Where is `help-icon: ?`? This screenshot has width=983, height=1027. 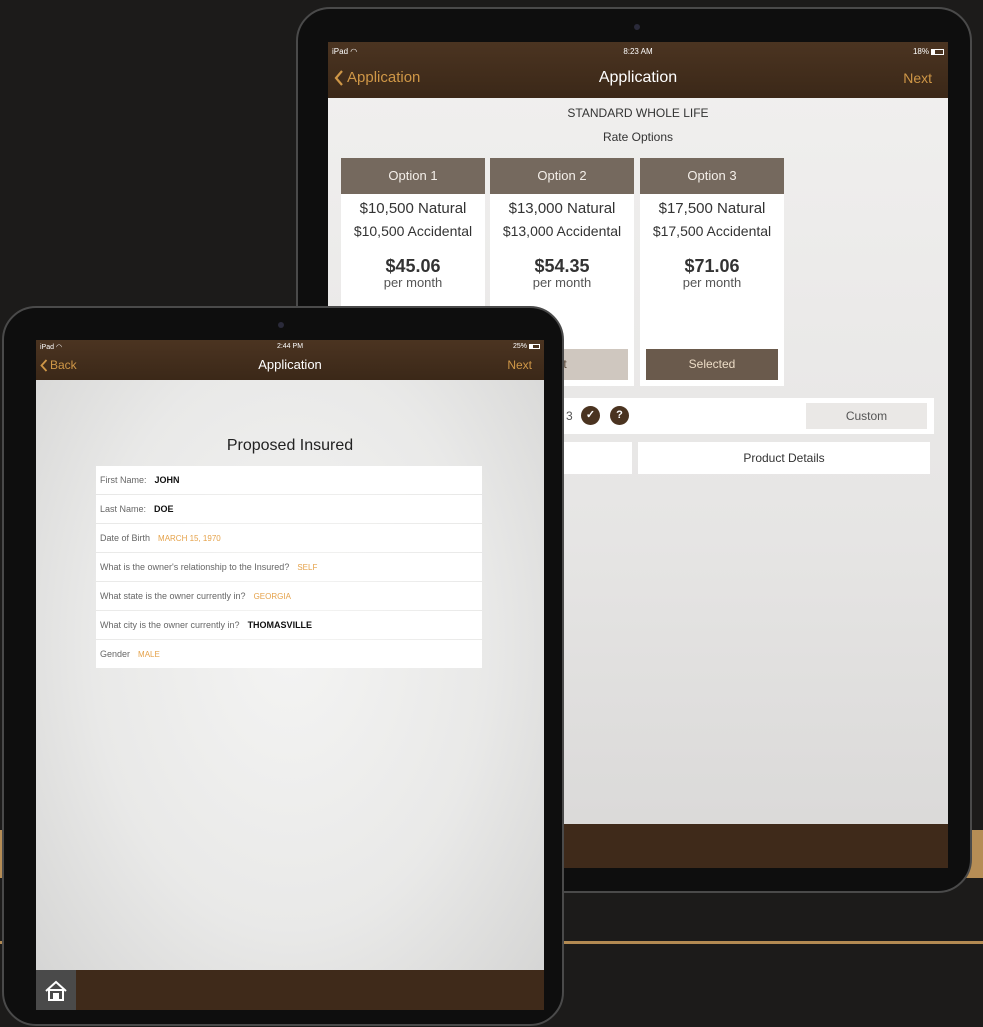
help-icon: ? is located at coordinates (619, 415).